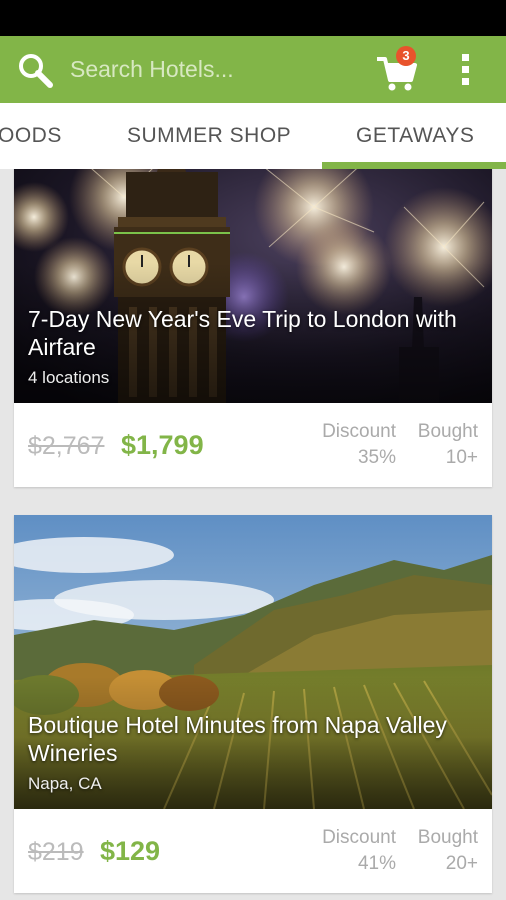  Describe the element at coordinates (376, 863) in the screenshot. I see `discount-value: 41%` at that location.